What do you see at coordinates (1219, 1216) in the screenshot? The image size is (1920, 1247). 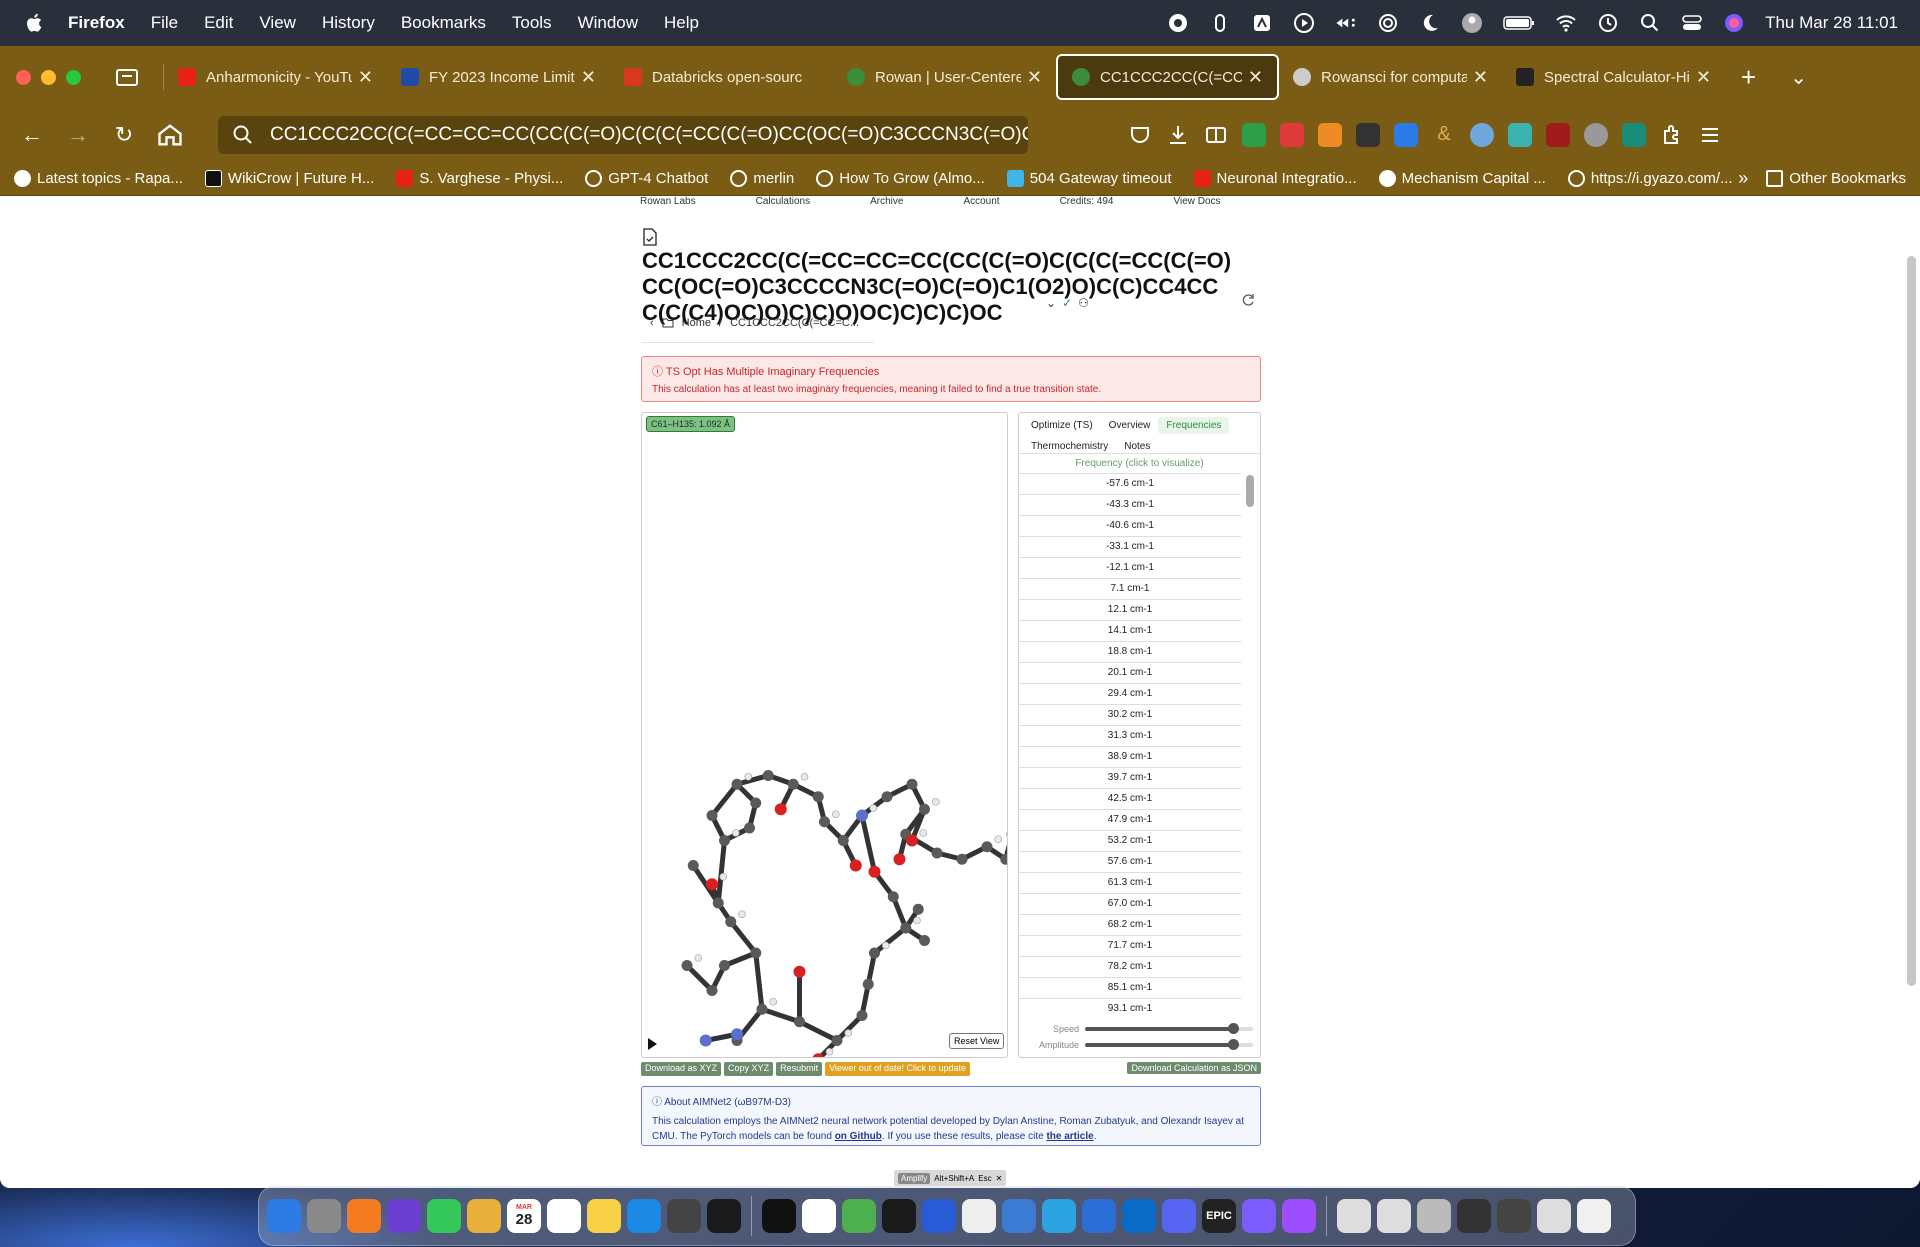 I see `epic-games-icon: EPIC` at bounding box center [1219, 1216].